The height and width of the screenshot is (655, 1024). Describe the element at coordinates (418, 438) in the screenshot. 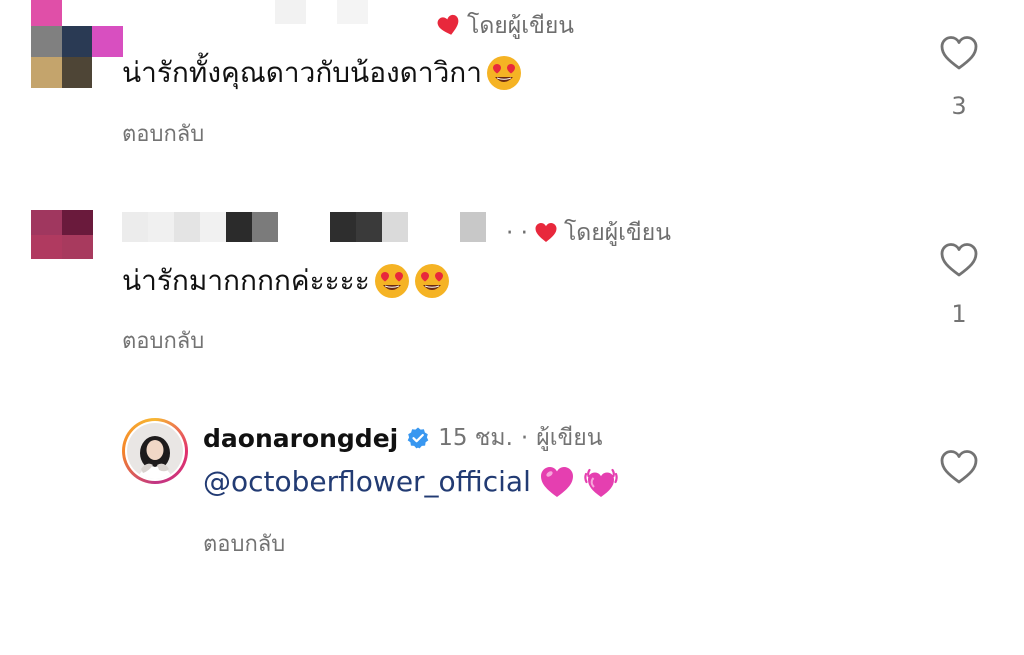

I see `verified-badge-icon` at that location.